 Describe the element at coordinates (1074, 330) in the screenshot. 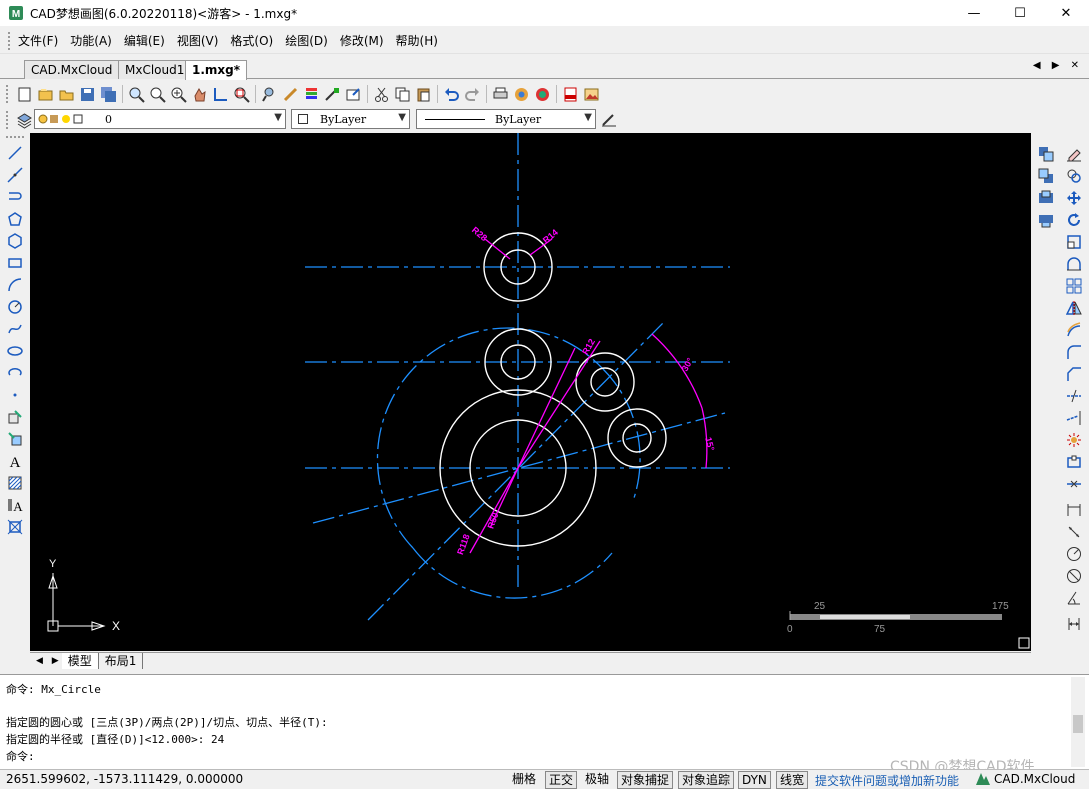

I see `offset-icon` at that location.